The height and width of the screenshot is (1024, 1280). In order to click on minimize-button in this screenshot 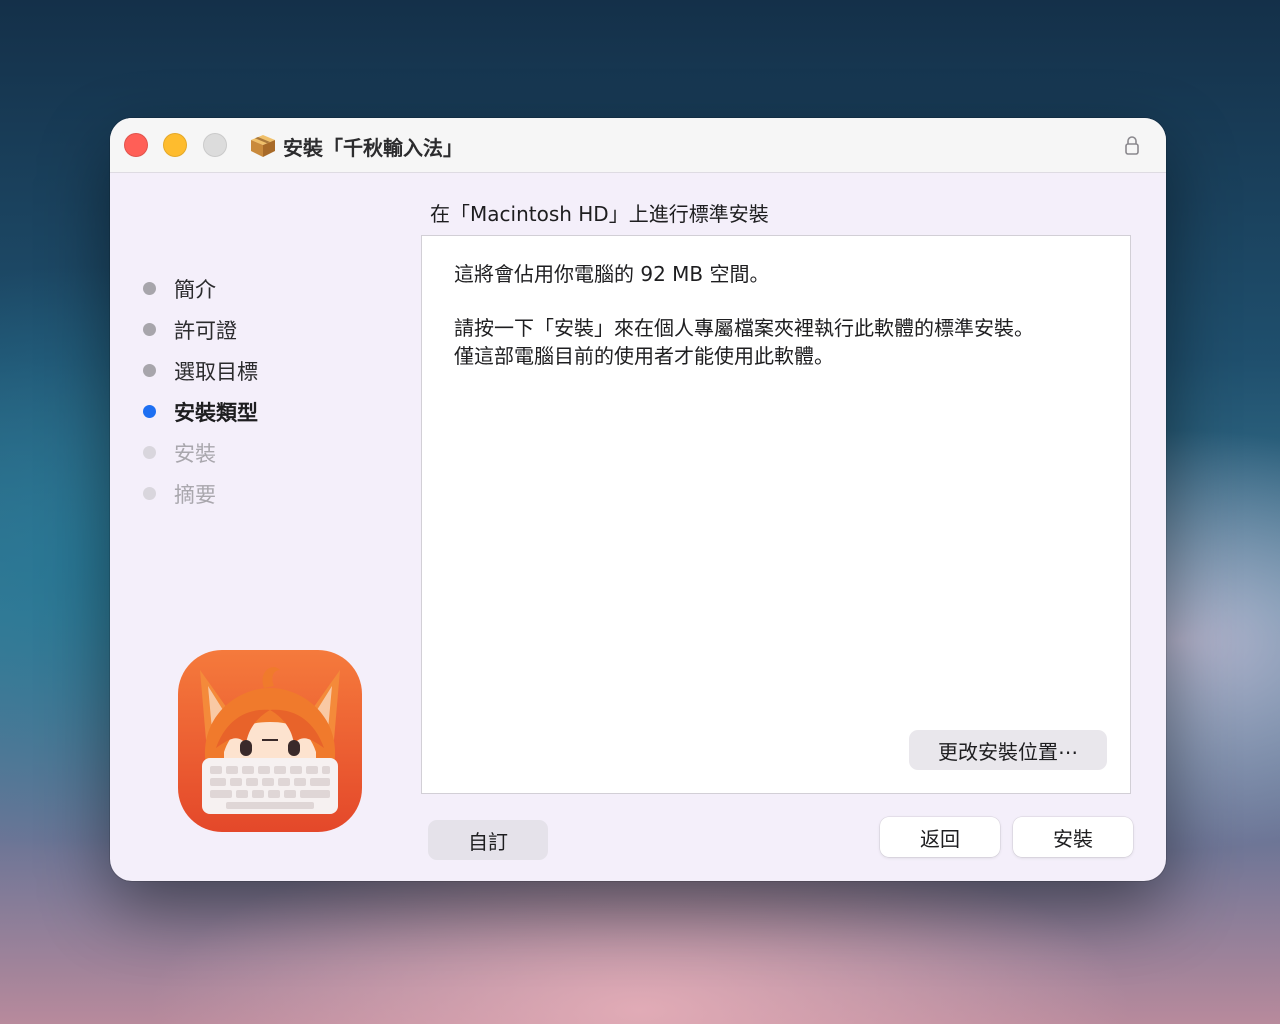, I will do `click(175, 145)`.